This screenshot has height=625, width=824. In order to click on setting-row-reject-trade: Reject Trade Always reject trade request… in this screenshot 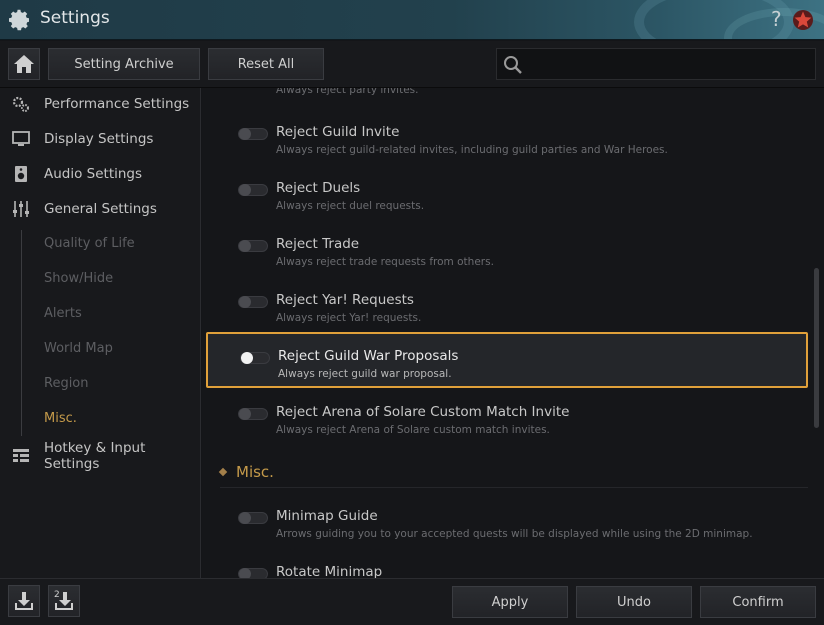, I will do `click(507, 258)`.